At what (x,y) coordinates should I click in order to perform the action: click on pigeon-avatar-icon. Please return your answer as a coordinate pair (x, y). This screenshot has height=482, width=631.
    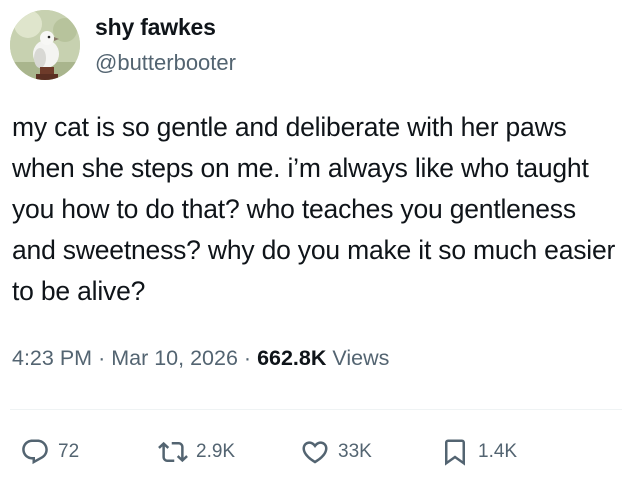
    Looking at the image, I should click on (45, 45).